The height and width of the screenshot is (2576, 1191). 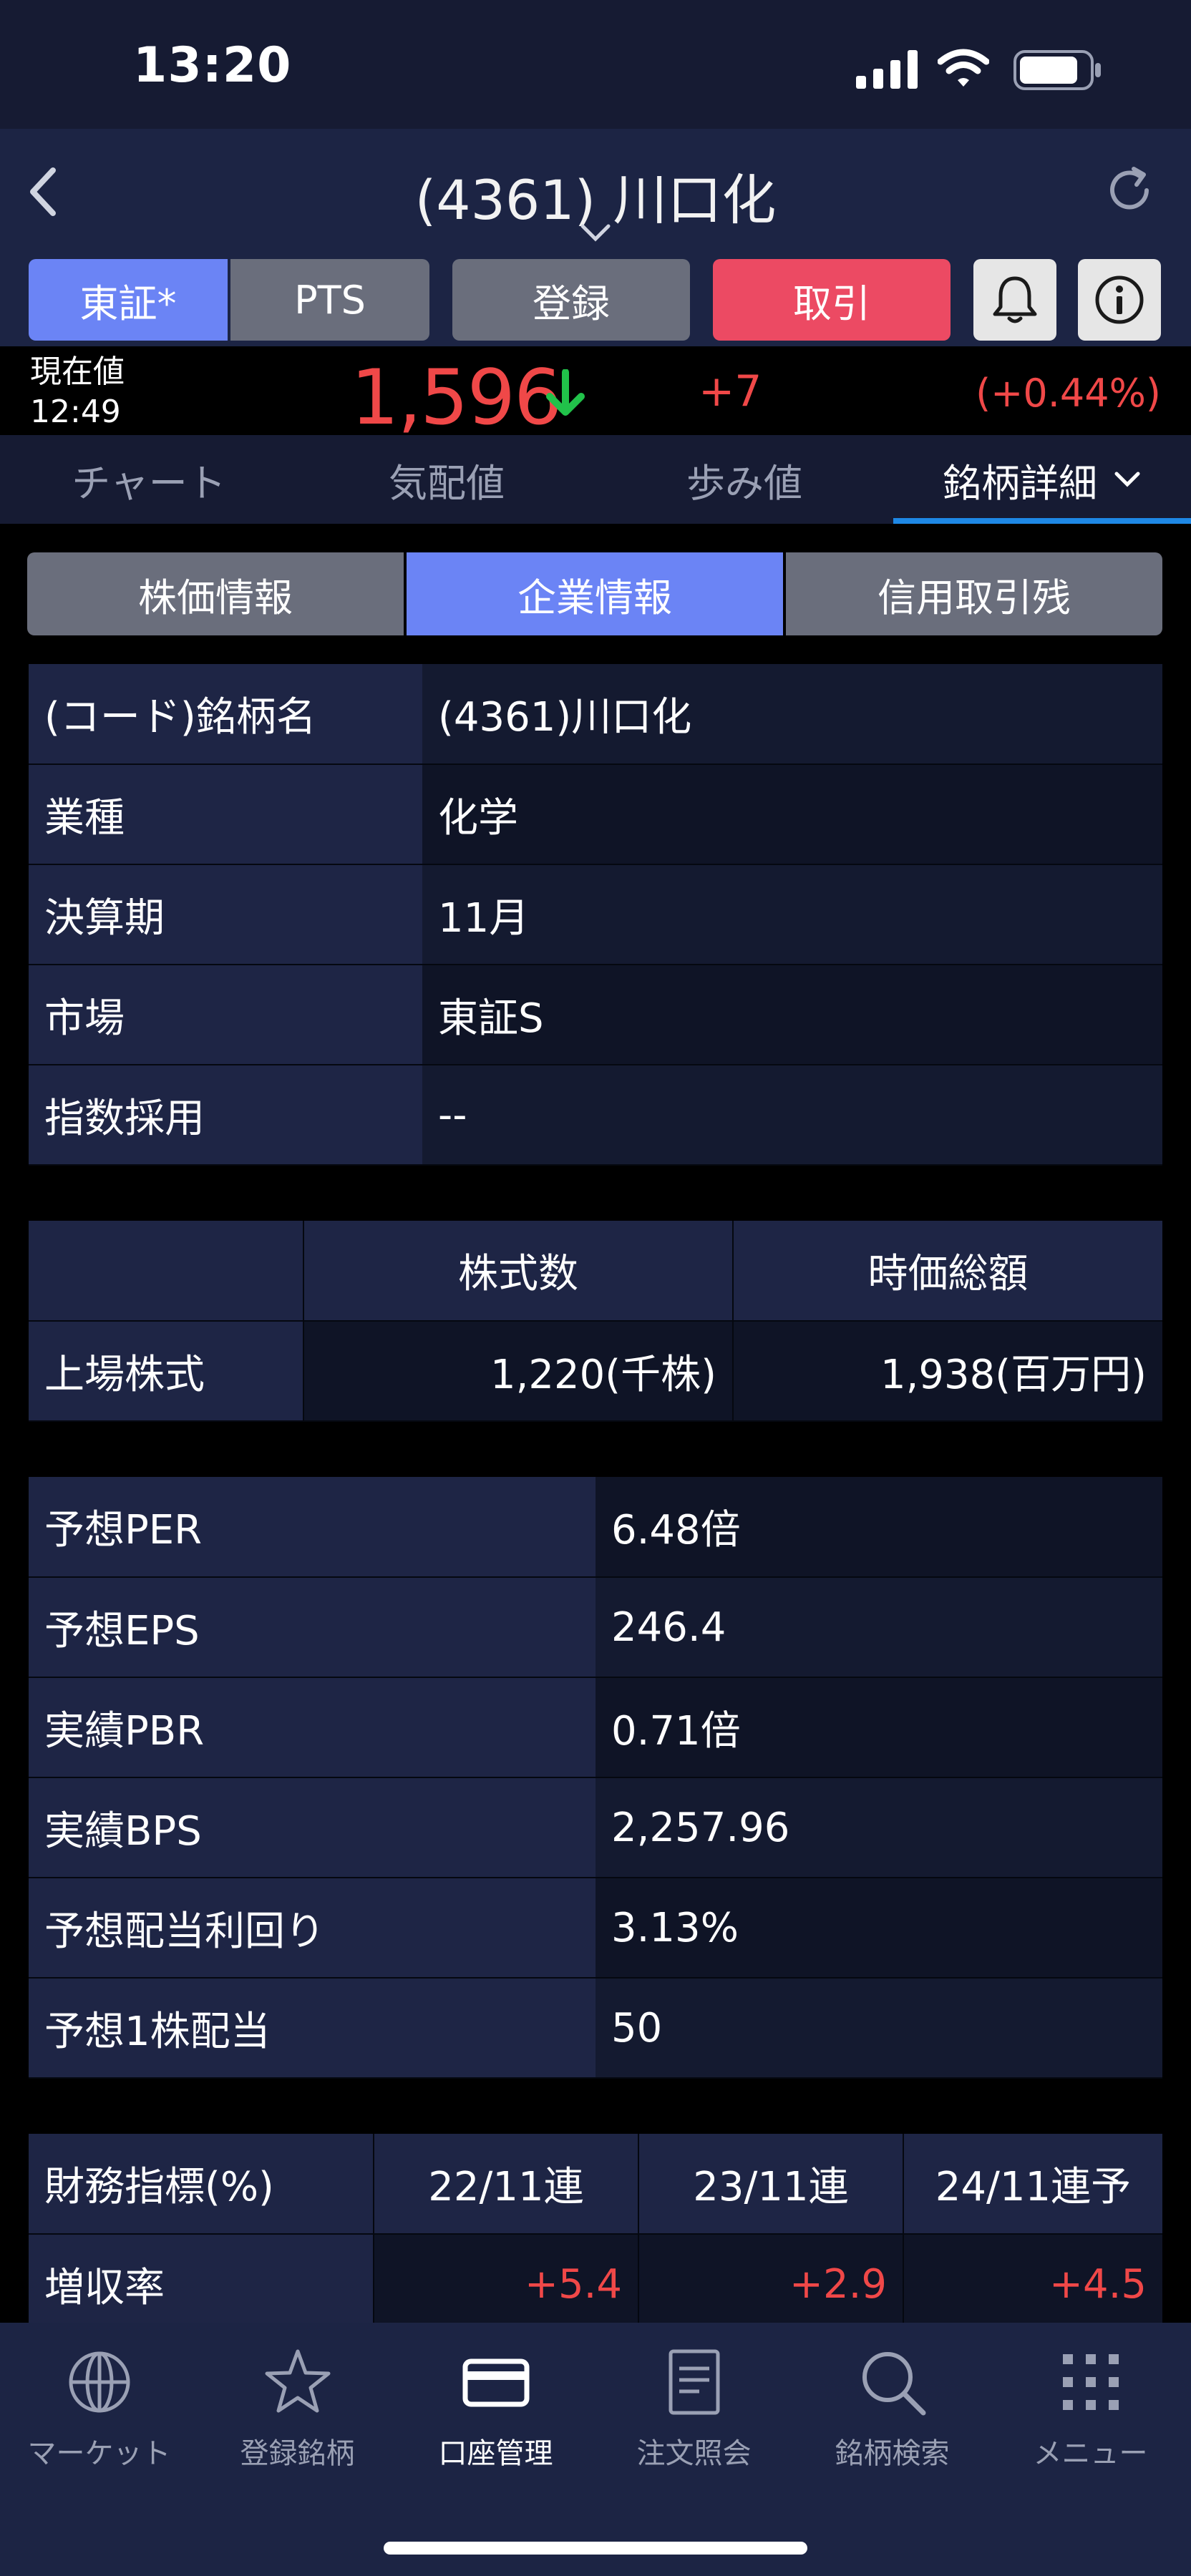 What do you see at coordinates (212, 65) in the screenshot?
I see `status-time: 13:20` at bounding box center [212, 65].